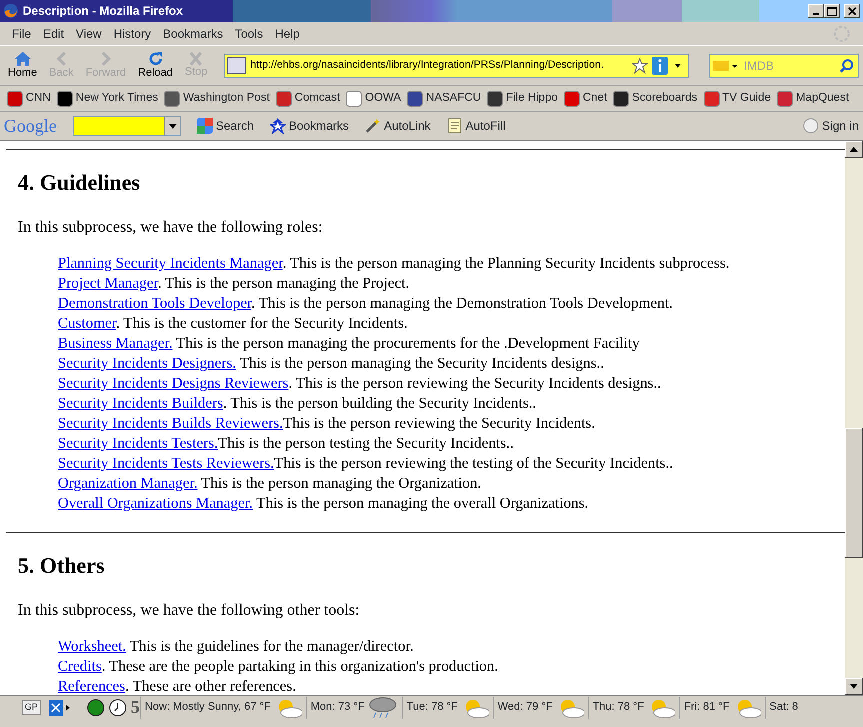 The image size is (863, 727). Describe the element at coordinates (155, 503) in the screenshot. I see `role-link: Overall Organizations Manager.` at that location.